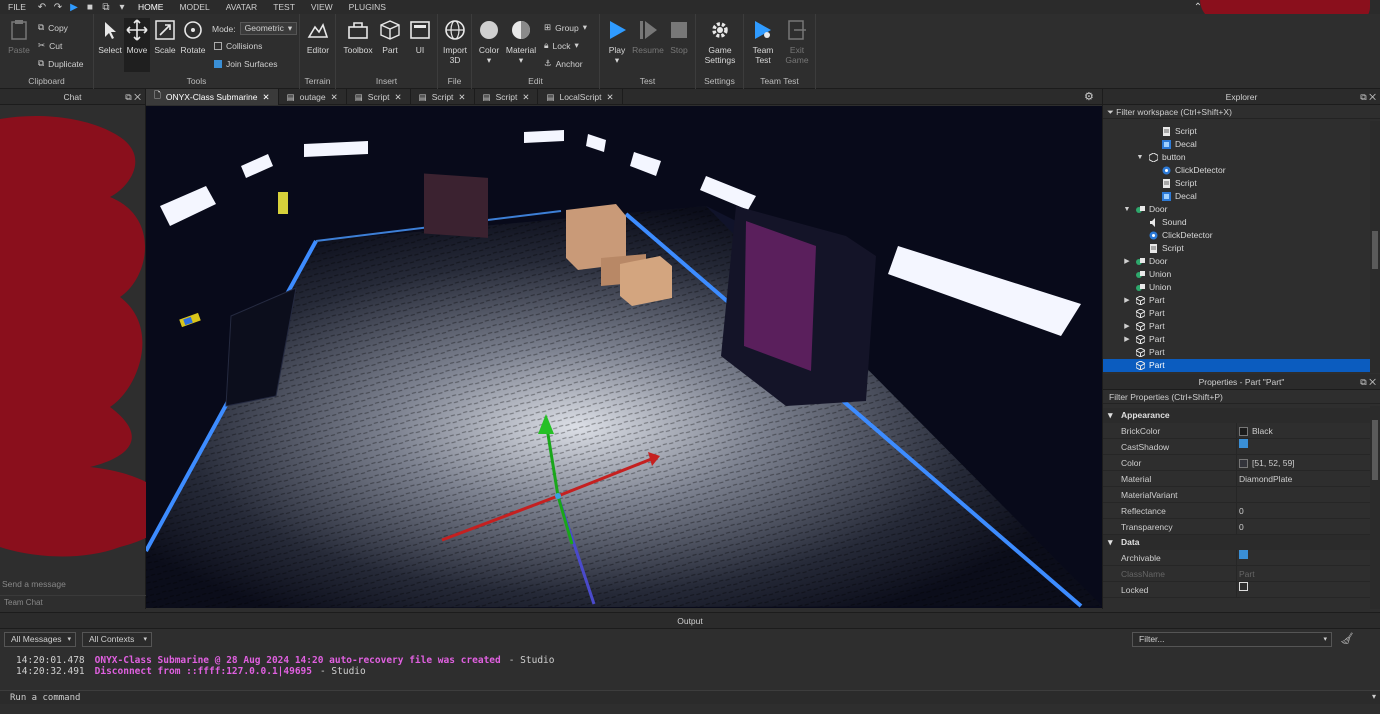  What do you see at coordinates (1265, 479) in the screenshot?
I see `property-value: DiamondPlate` at bounding box center [1265, 479].